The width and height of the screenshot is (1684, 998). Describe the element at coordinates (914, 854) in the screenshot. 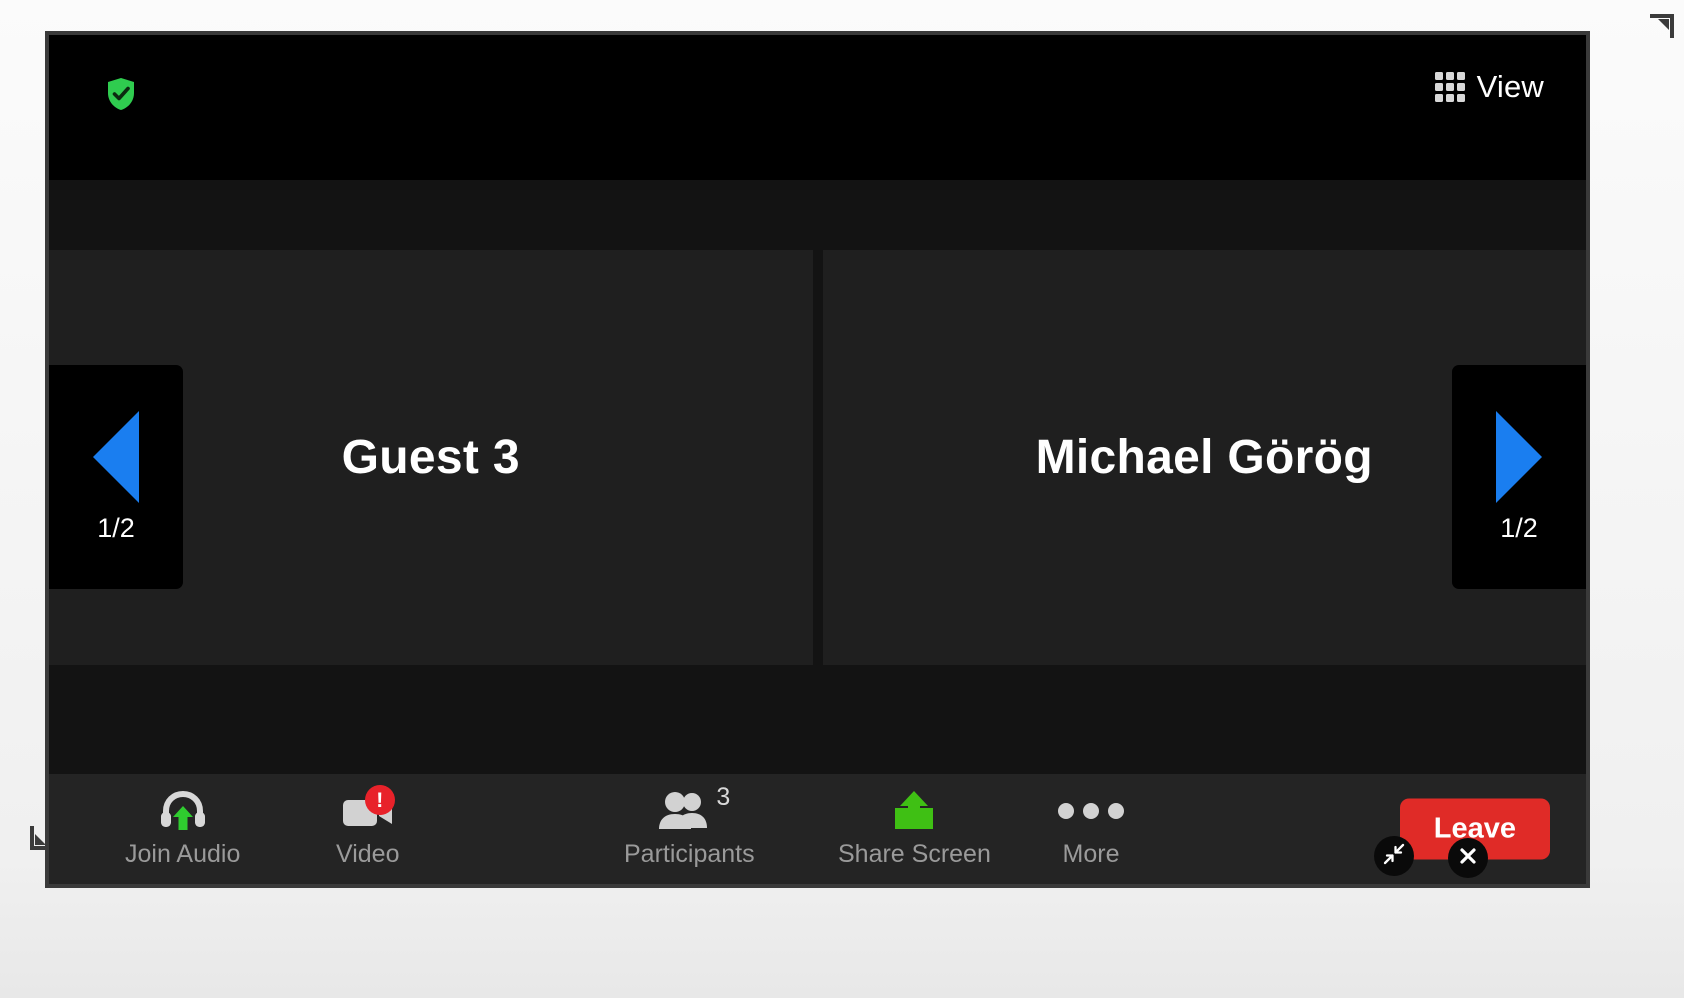

I see `share-screen-label: Share Screen` at that location.